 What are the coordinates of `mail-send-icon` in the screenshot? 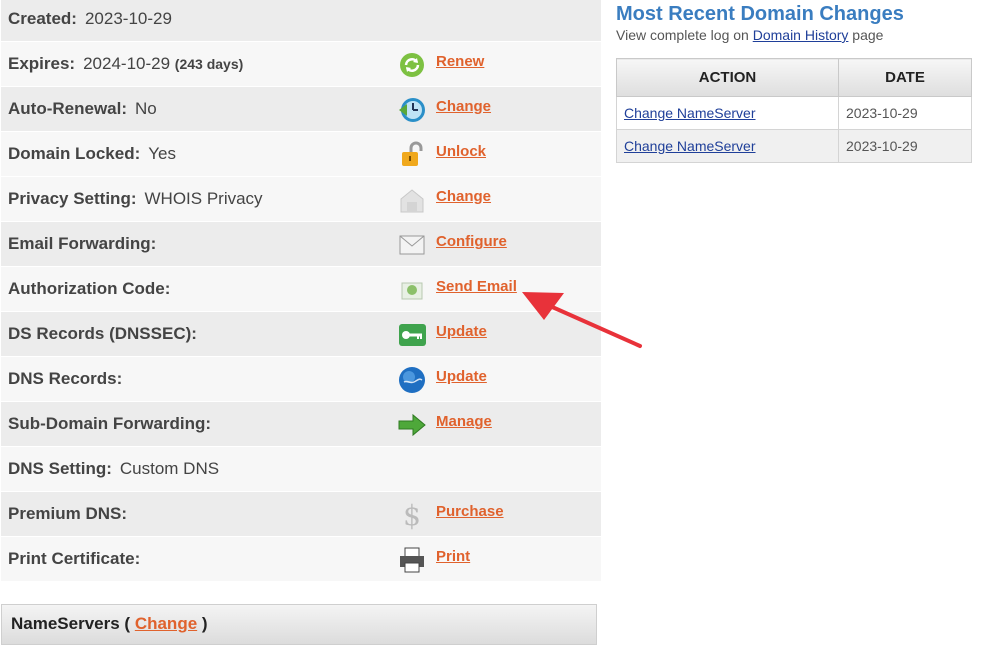 It's located at (412, 290).